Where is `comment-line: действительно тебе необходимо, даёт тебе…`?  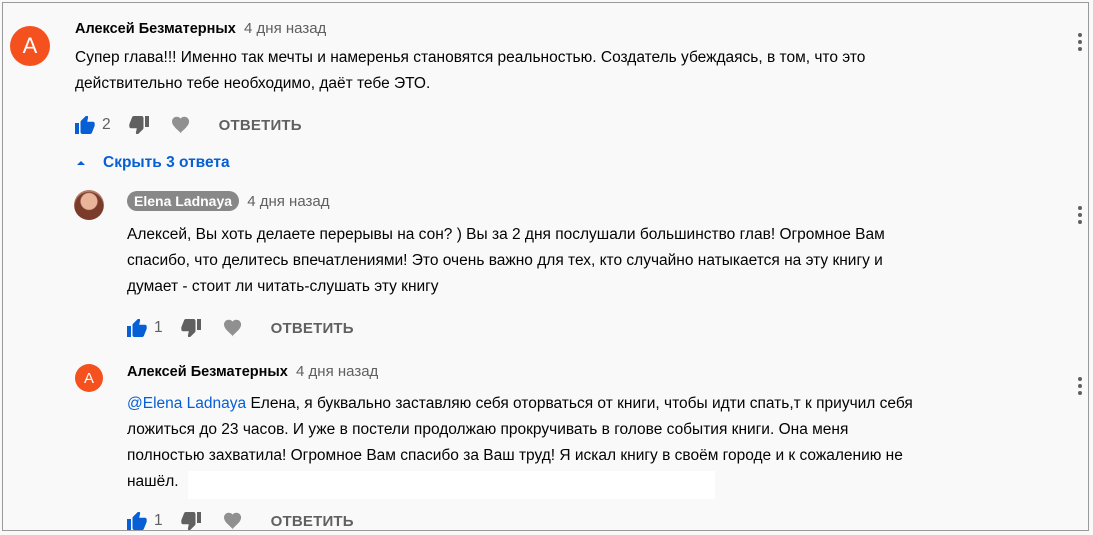 comment-line: действительно тебе необходимо, даёт тебе… is located at coordinates (253, 83).